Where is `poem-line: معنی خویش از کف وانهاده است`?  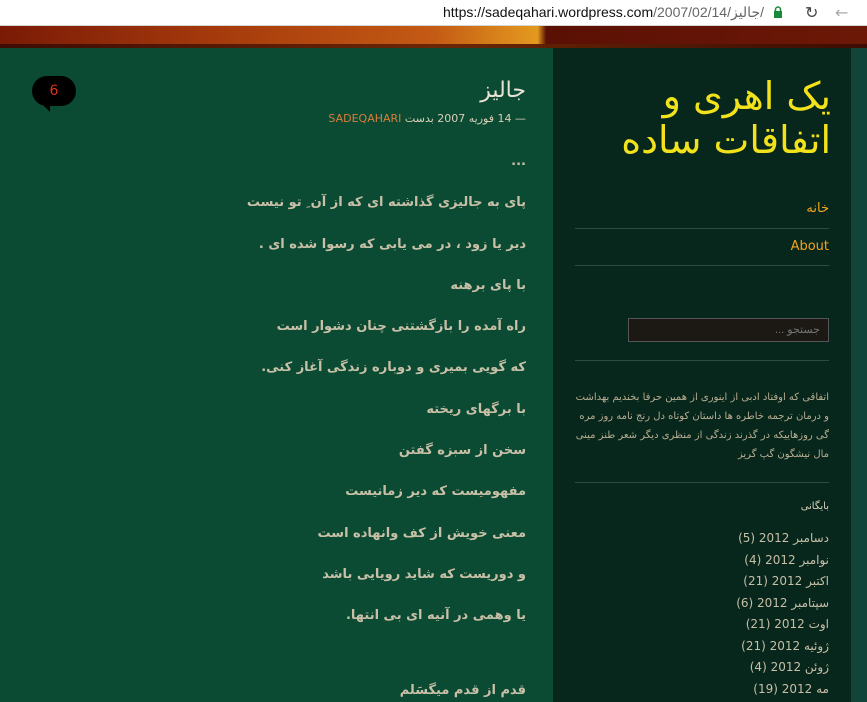
poem-line: معنی خویش از کف وانهاده است is located at coordinates (421, 533).